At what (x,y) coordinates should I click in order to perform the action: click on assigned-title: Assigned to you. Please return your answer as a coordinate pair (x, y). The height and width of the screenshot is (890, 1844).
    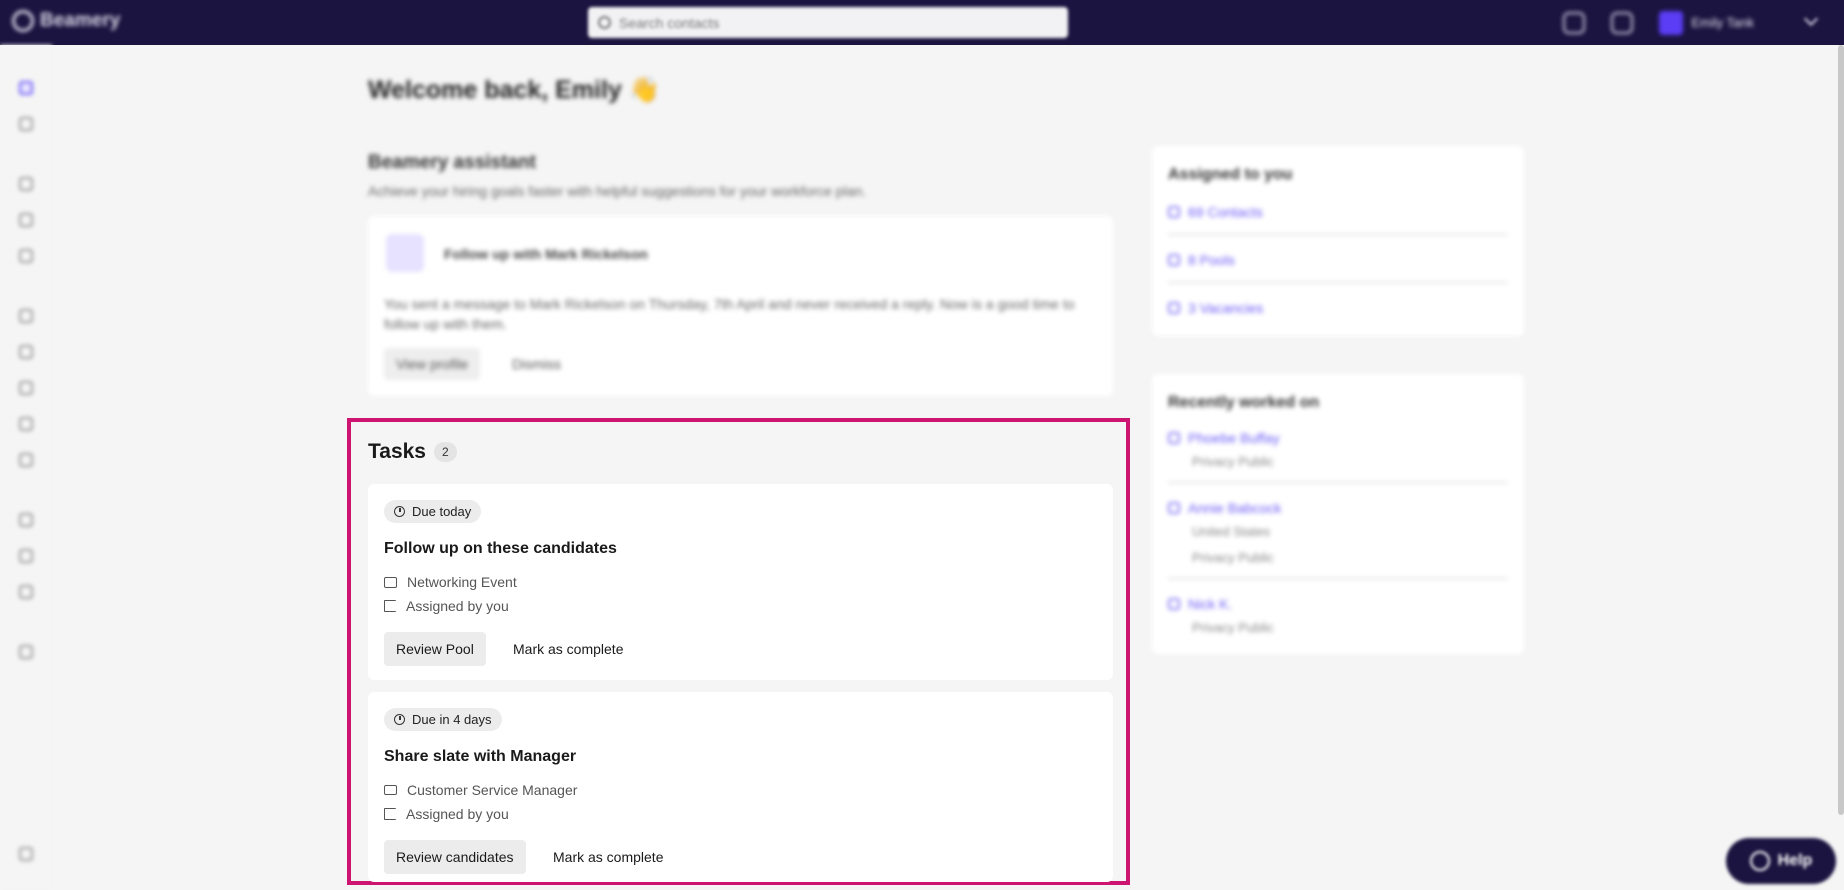
    Looking at the image, I should click on (1230, 174).